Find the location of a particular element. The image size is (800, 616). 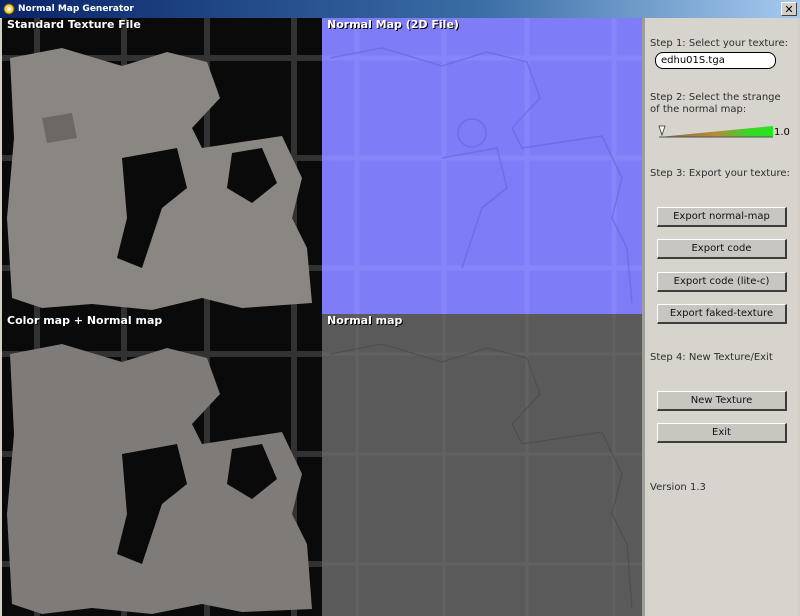

window-title: Normal Map Generator is located at coordinates (76, 9).